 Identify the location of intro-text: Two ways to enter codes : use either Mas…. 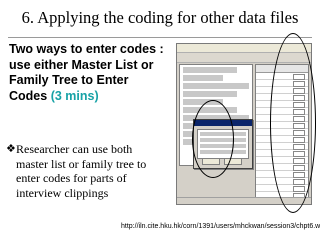
(89, 73).